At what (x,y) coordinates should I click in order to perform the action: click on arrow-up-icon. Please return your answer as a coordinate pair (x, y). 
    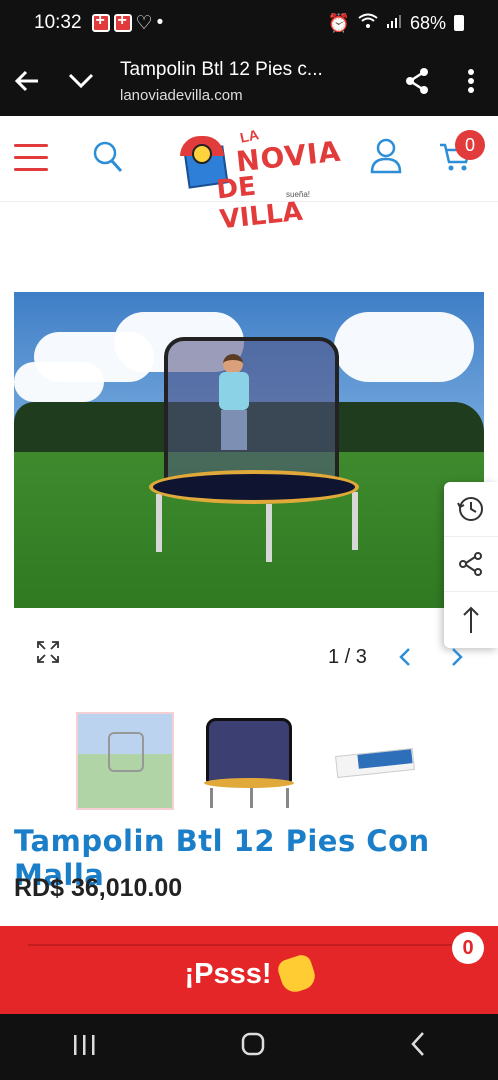
    Looking at the image, I should click on (471, 619).